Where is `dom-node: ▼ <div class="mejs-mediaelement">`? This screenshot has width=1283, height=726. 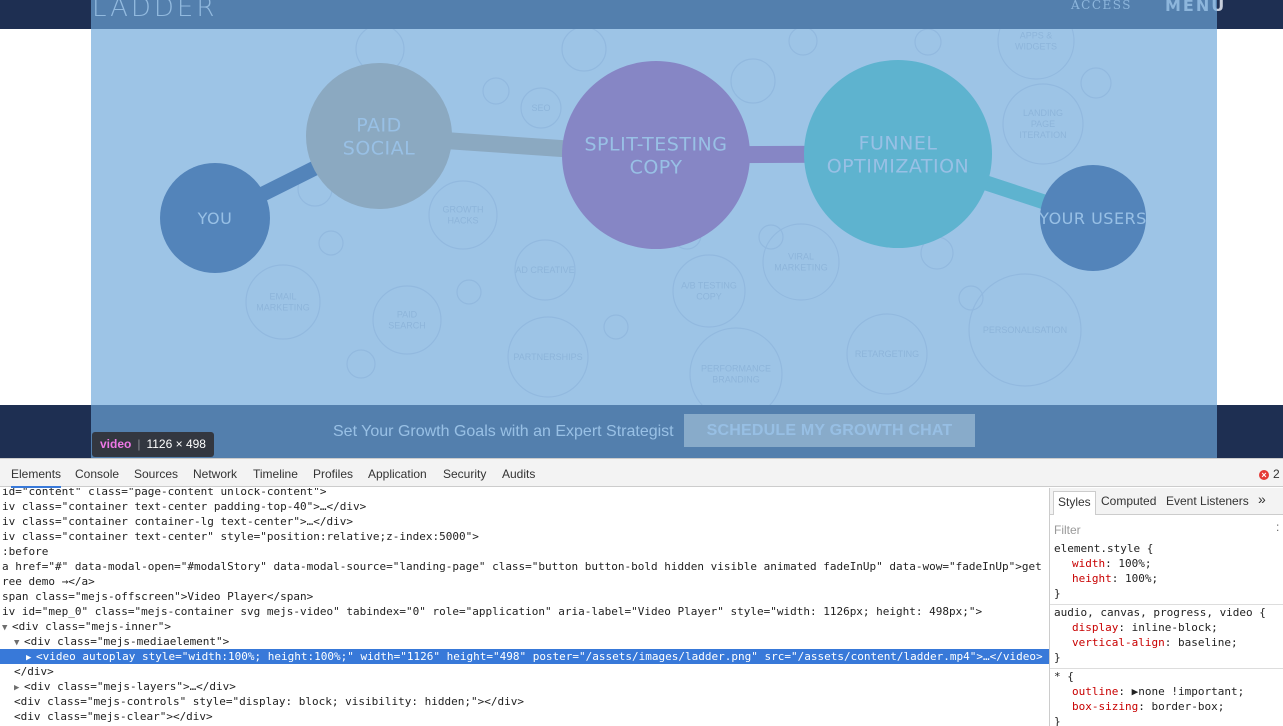 dom-node: ▼ <div class="mejs-mediaelement"> is located at coordinates (524, 641).